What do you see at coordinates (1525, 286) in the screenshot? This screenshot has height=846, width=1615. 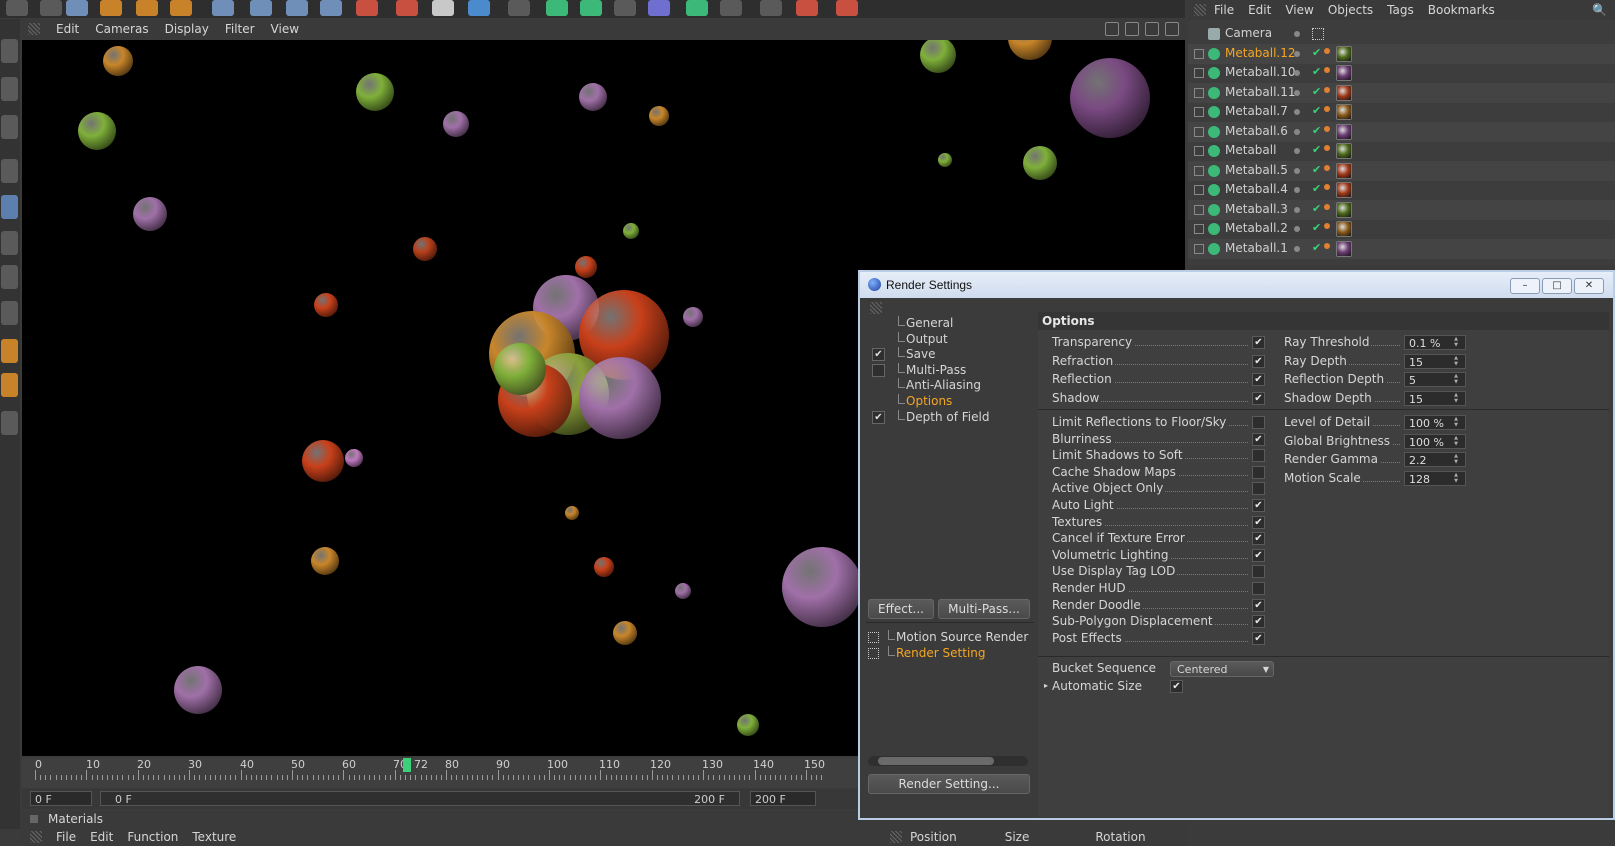 I see `minimize-button: –` at bounding box center [1525, 286].